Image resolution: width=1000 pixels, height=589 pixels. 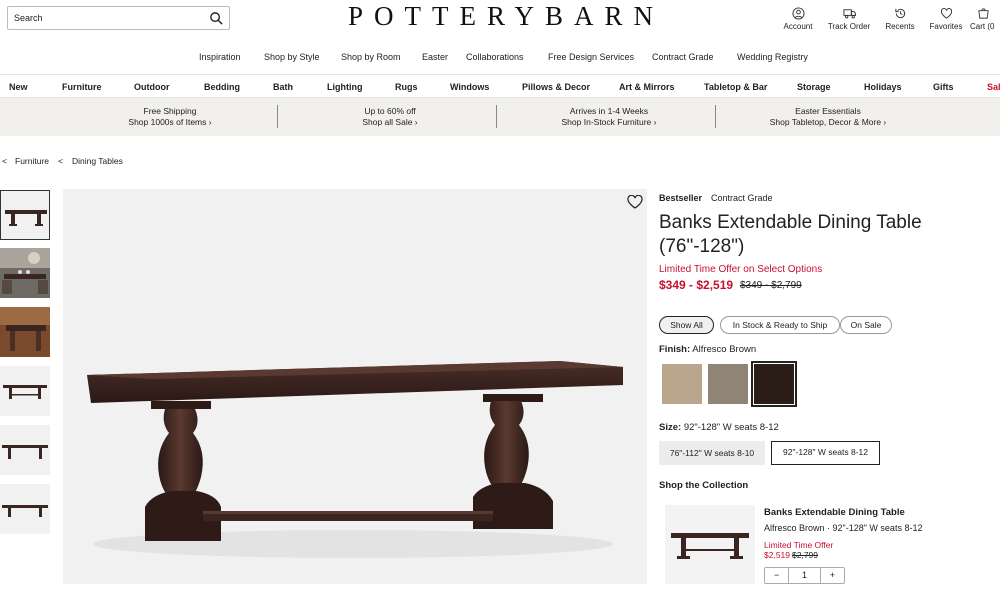 I want to click on search-icon, so click(x=216, y=18).